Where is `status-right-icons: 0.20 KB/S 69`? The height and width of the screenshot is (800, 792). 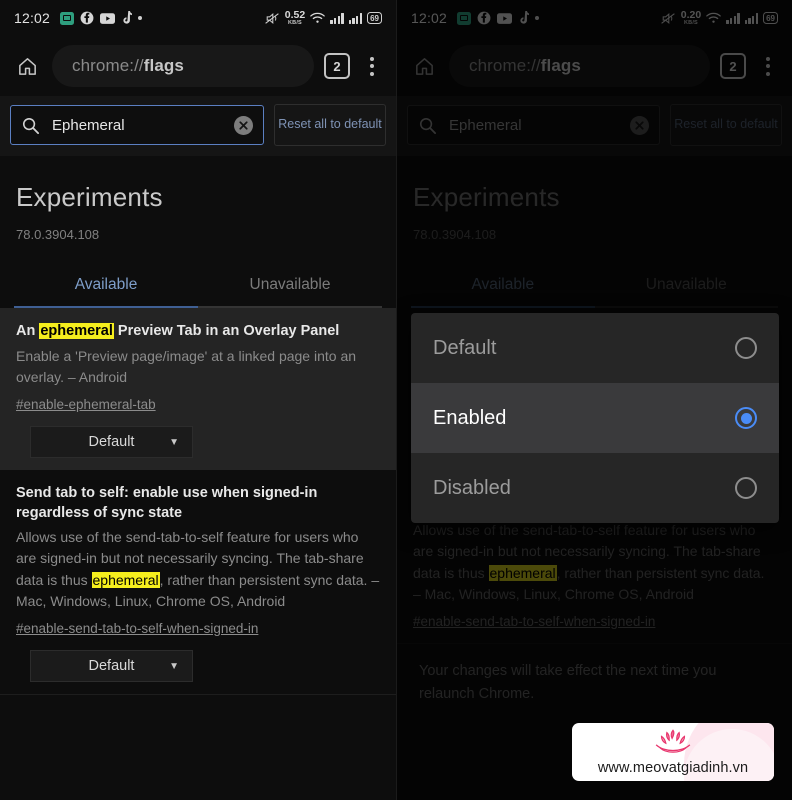 status-right-icons: 0.20 KB/S 69 is located at coordinates (719, 18).